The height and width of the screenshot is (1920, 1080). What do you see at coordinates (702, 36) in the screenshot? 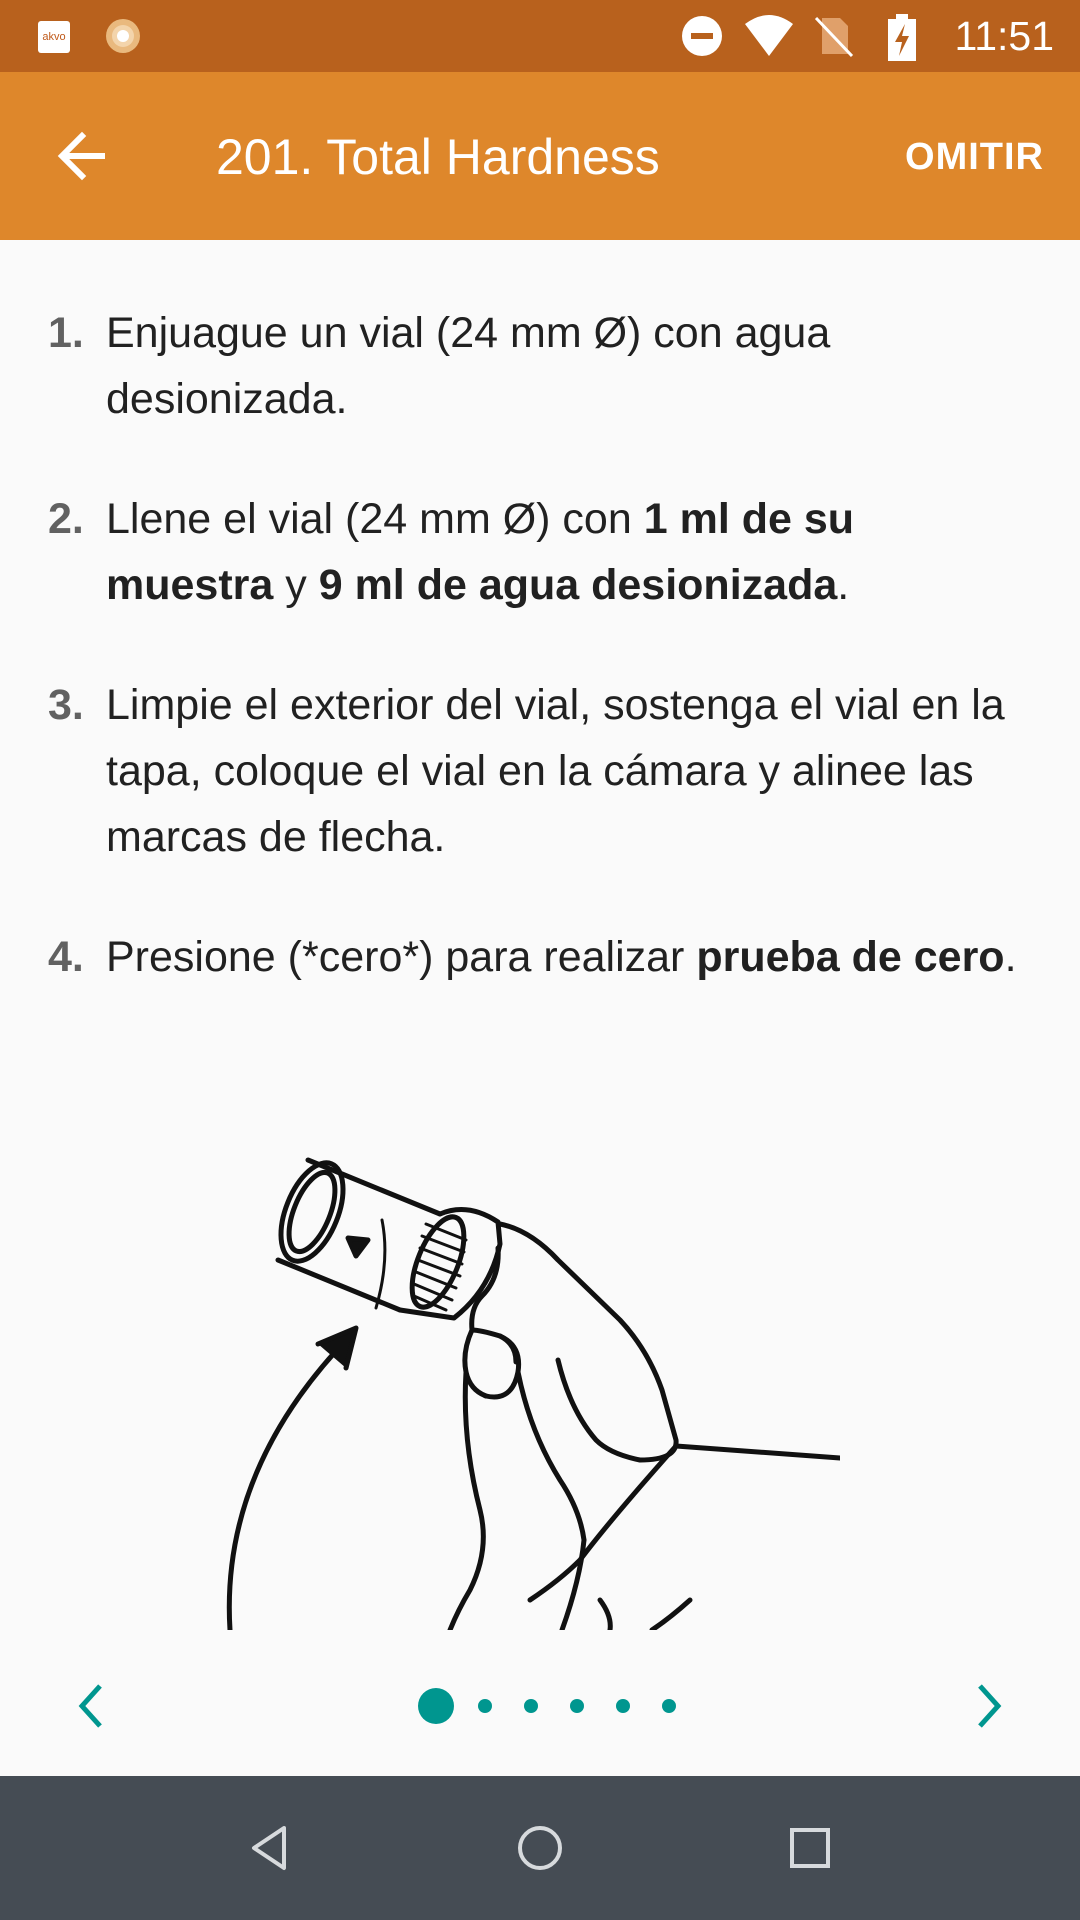
I see `do-not-disturb-icon` at bounding box center [702, 36].